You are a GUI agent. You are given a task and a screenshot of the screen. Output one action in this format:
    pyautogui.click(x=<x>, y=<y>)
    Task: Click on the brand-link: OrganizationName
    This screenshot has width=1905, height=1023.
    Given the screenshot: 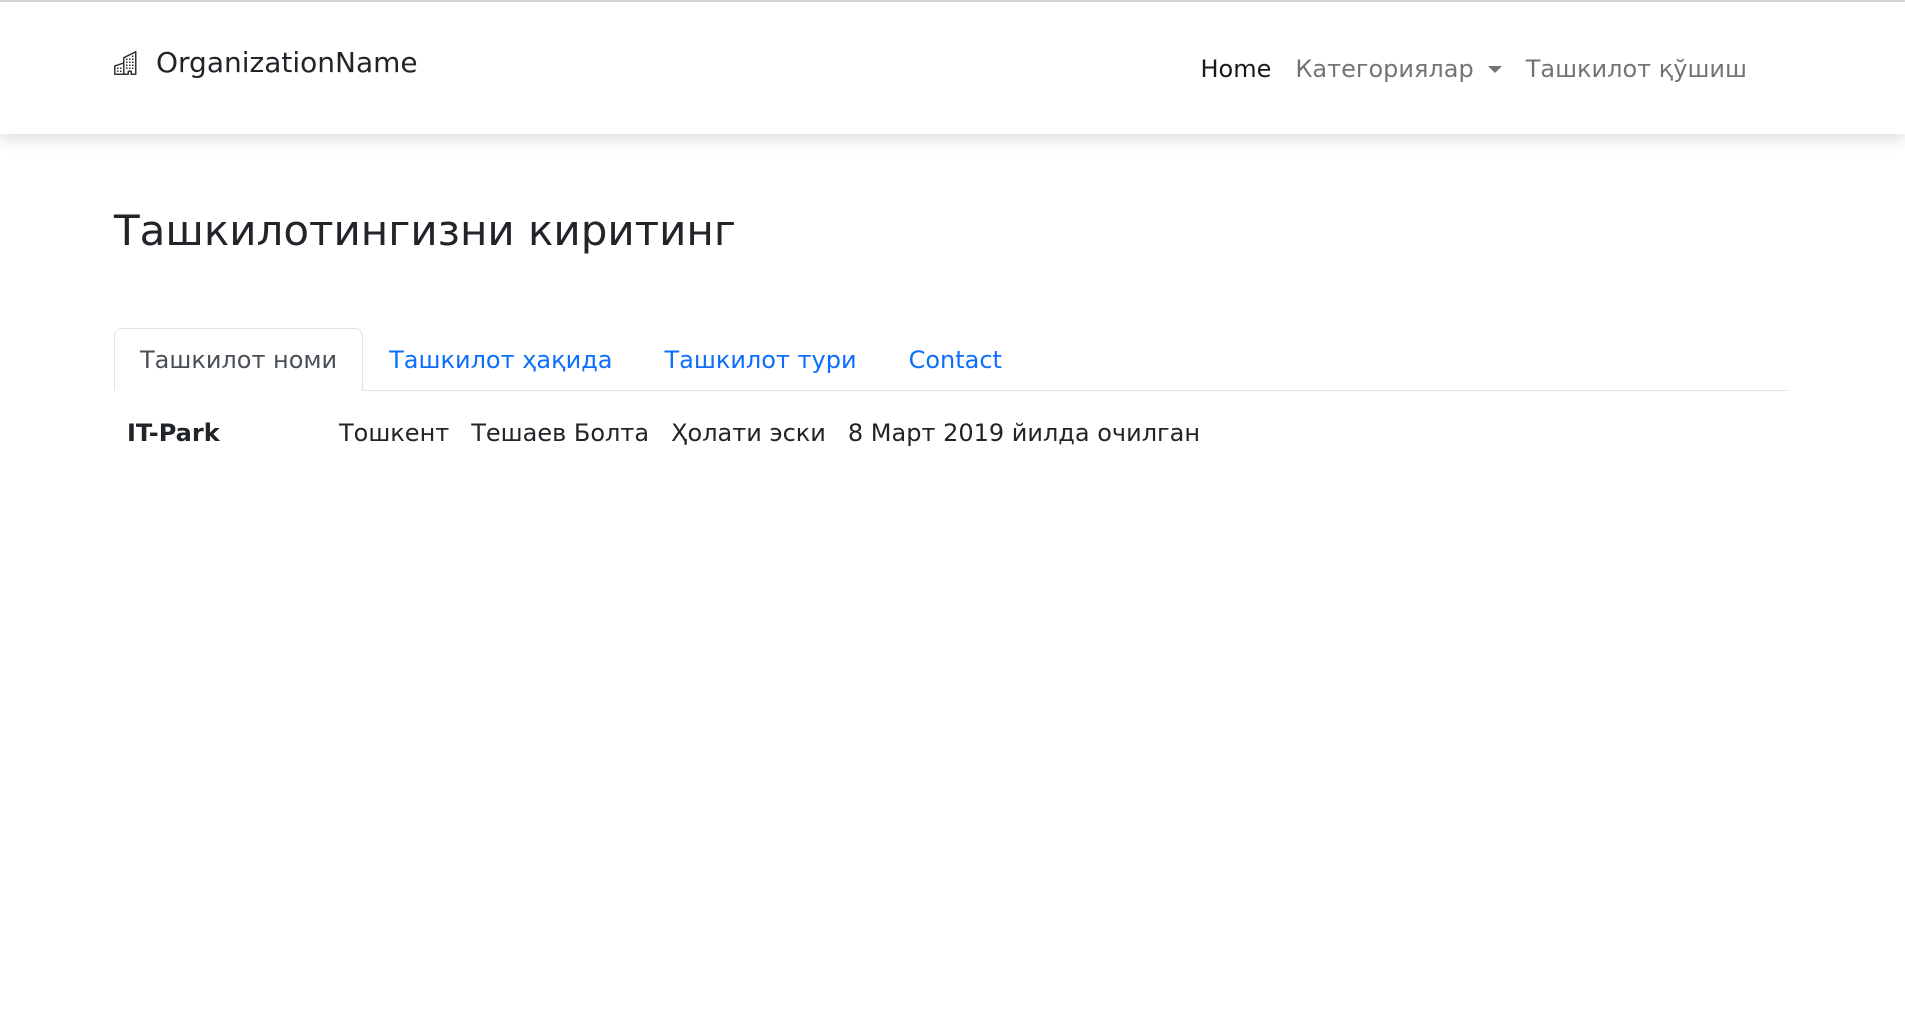 What is the action you would take?
    pyautogui.click(x=266, y=63)
    